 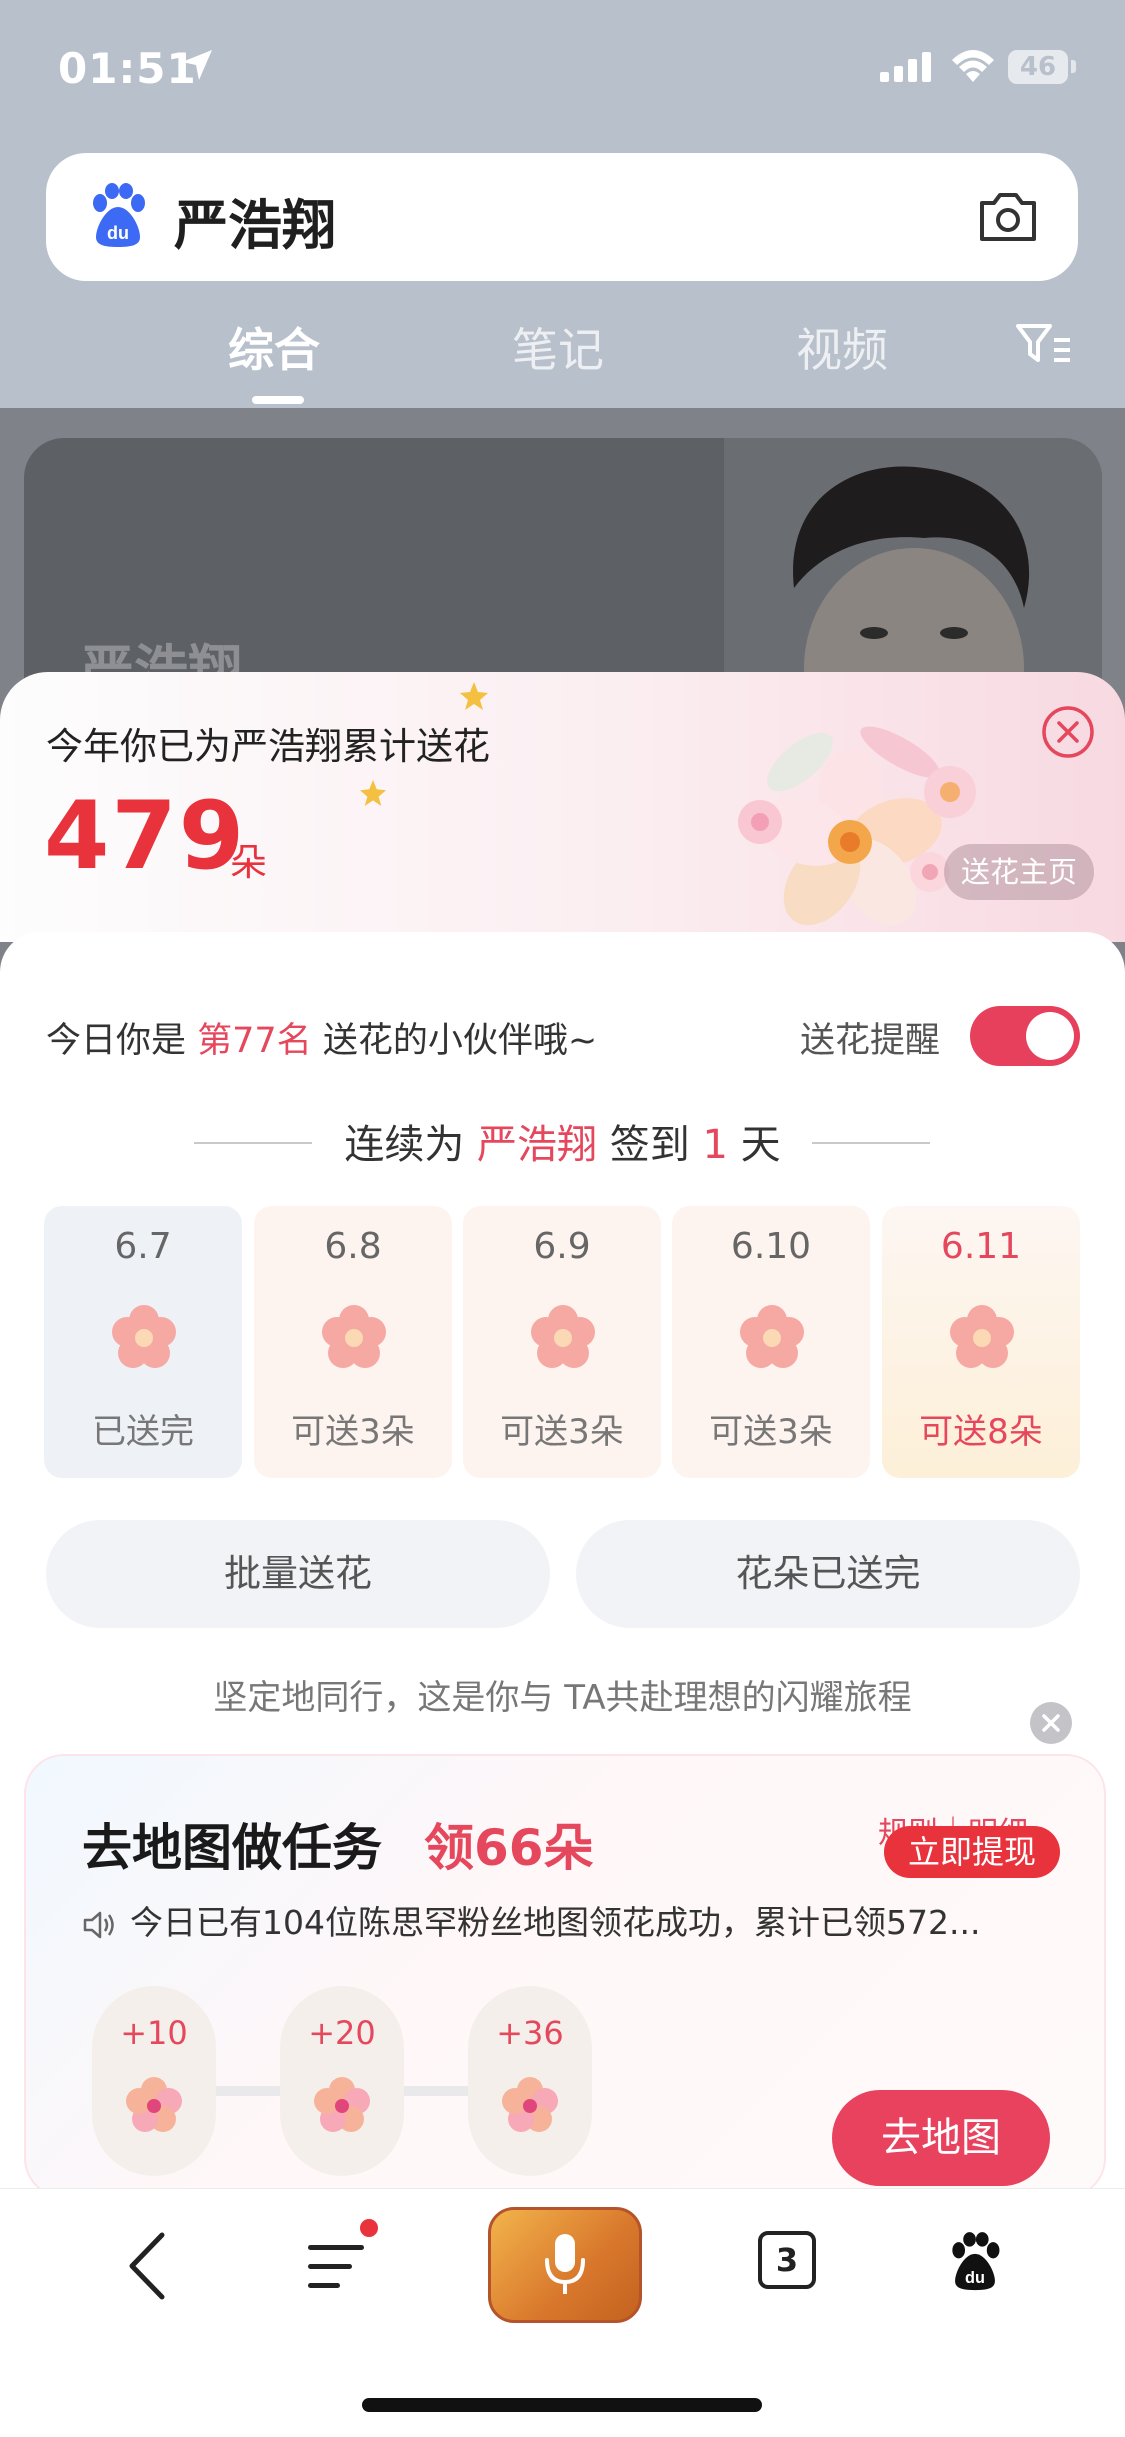 I want to click on battery-tip, so click(x=1073, y=66).